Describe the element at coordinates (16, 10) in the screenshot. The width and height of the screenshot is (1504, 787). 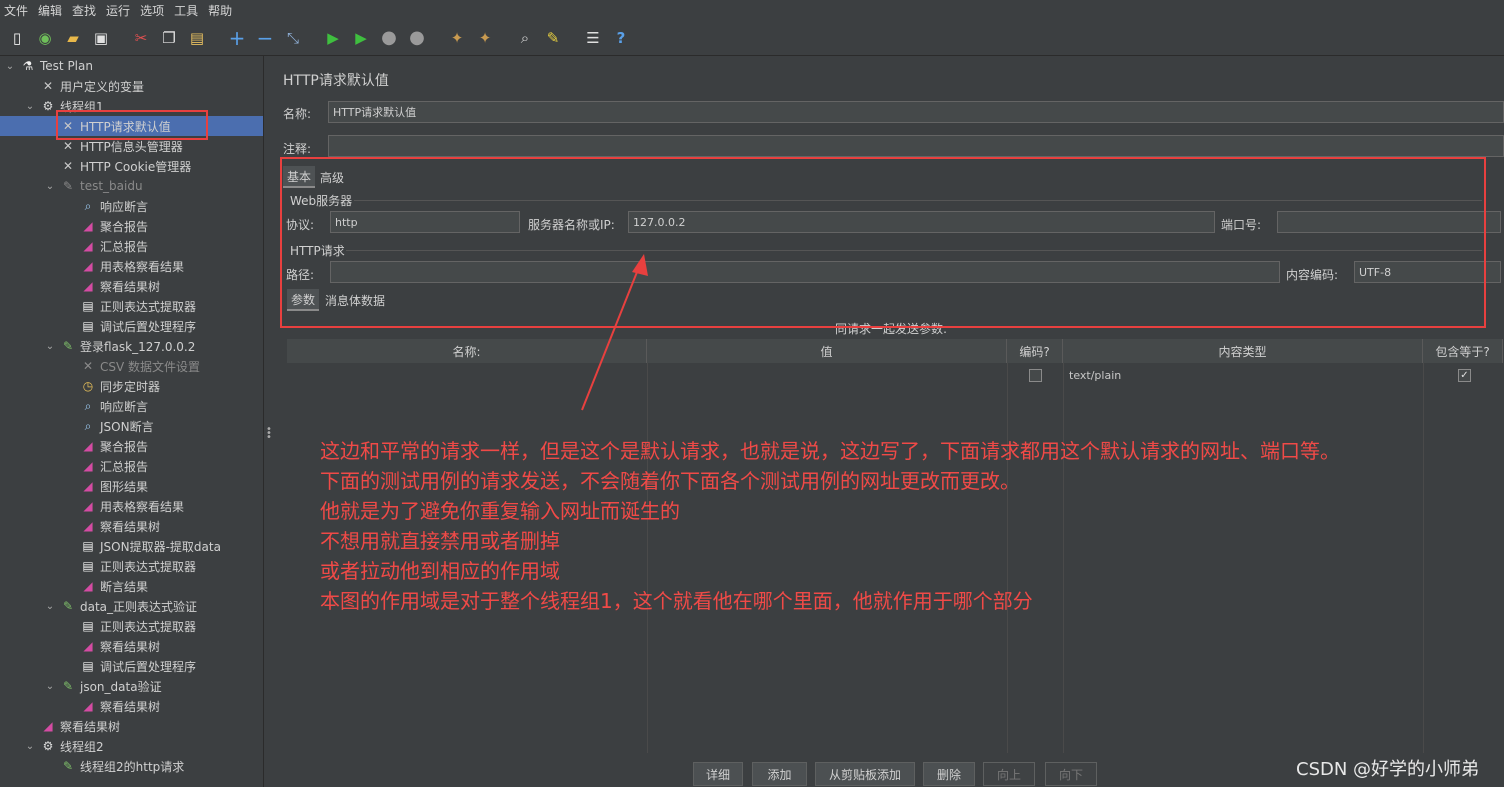
I see `menu-file: 文件` at that location.